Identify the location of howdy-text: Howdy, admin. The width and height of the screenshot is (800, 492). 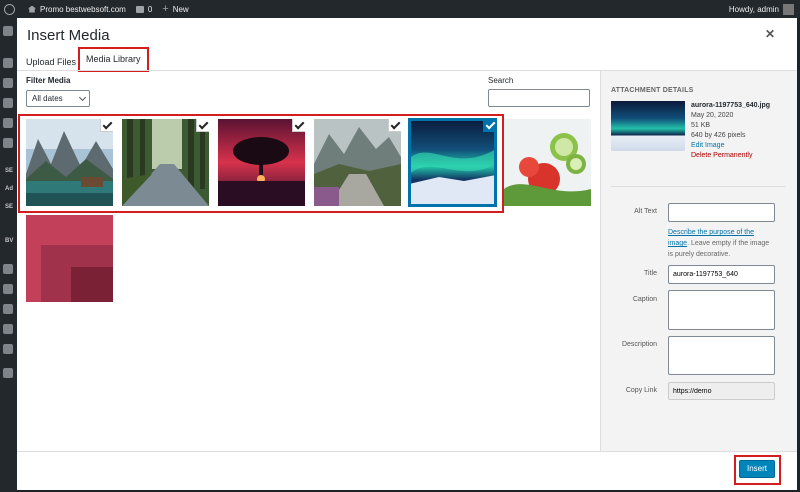
(753, 9).